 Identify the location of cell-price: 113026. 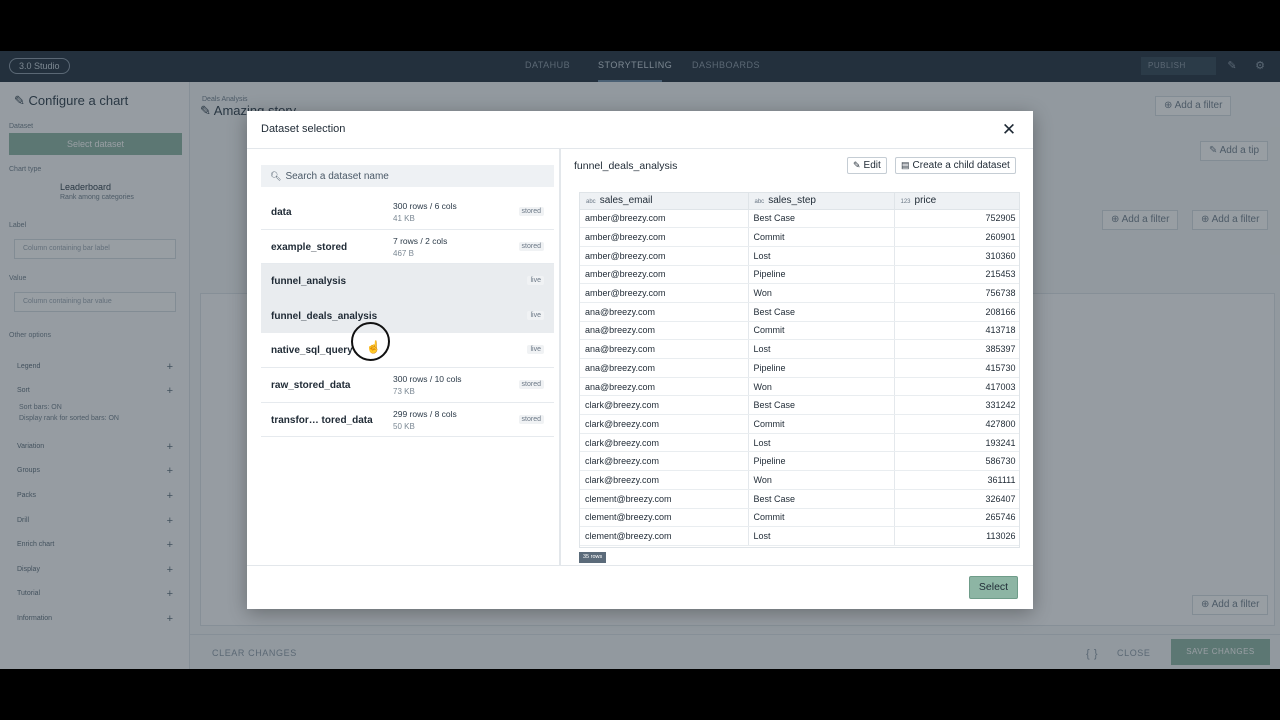
(956, 536).